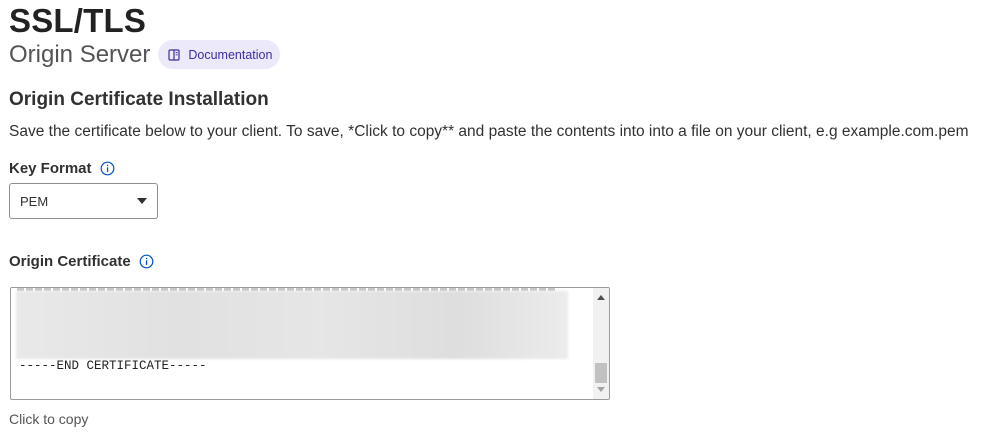 The height and width of the screenshot is (436, 1005). I want to click on page-title: SSL/TLS, so click(78, 20).